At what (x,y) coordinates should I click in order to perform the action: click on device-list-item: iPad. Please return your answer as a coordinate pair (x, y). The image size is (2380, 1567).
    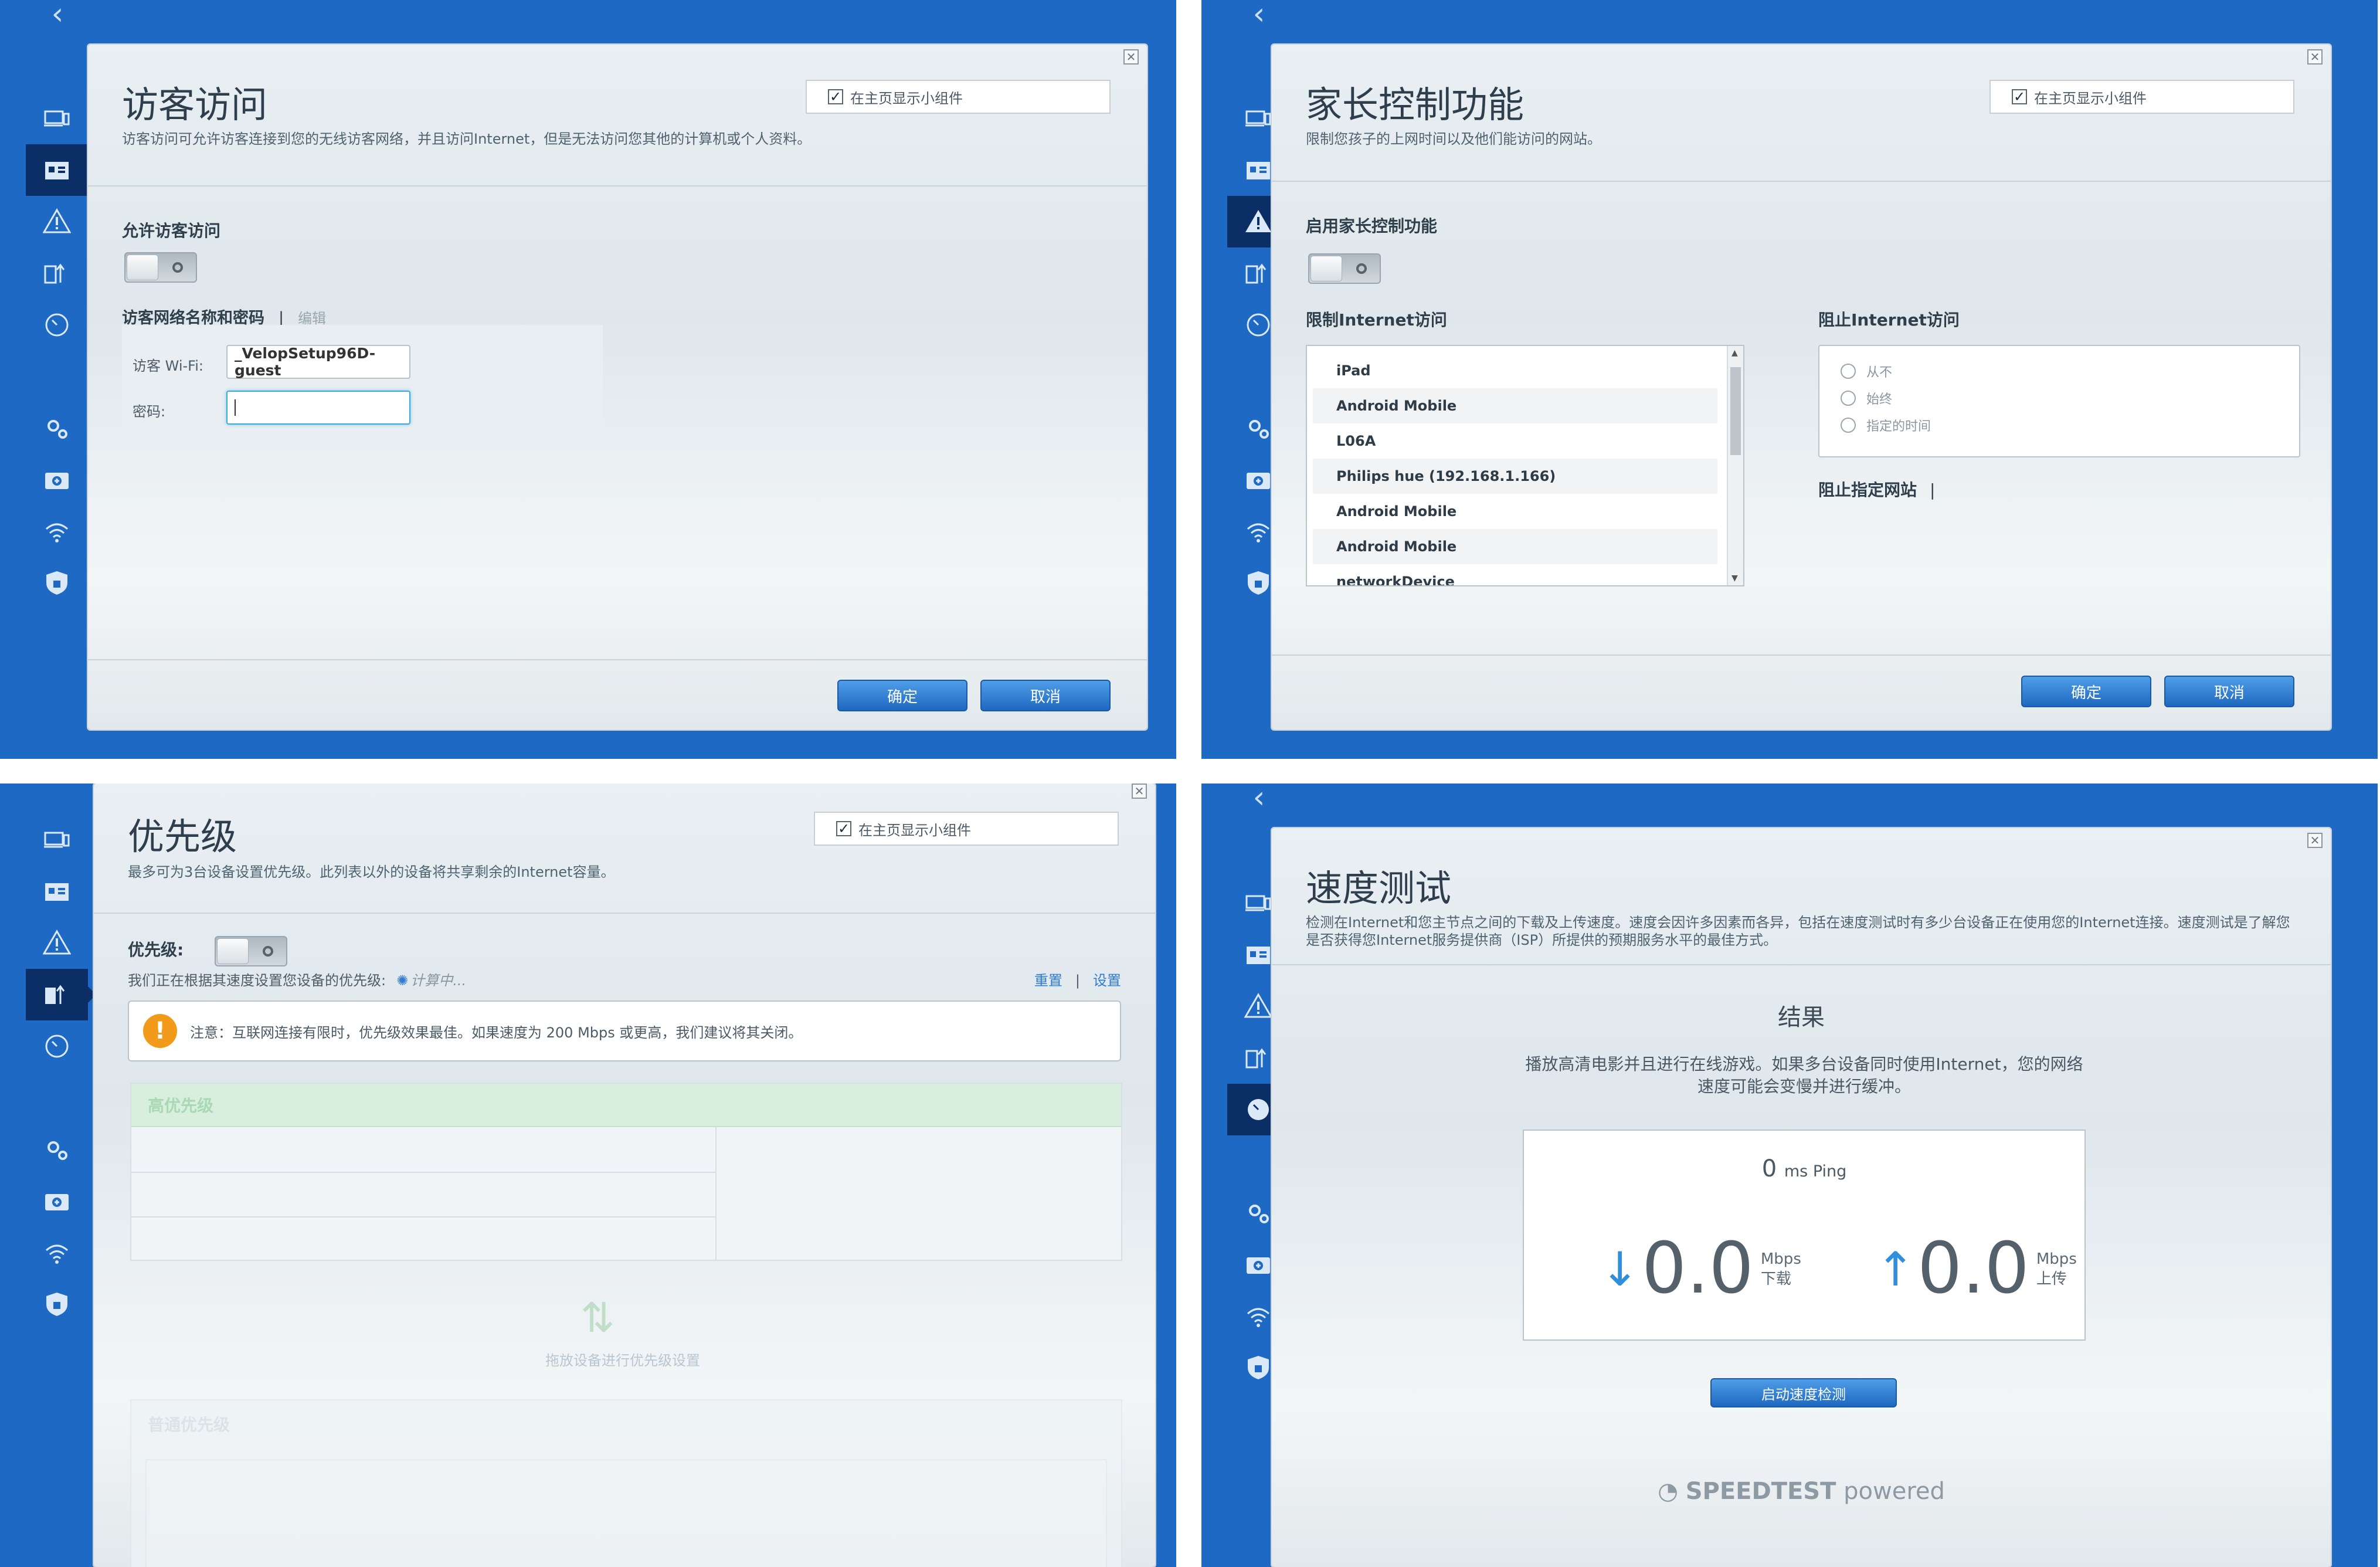
    Looking at the image, I should click on (1515, 370).